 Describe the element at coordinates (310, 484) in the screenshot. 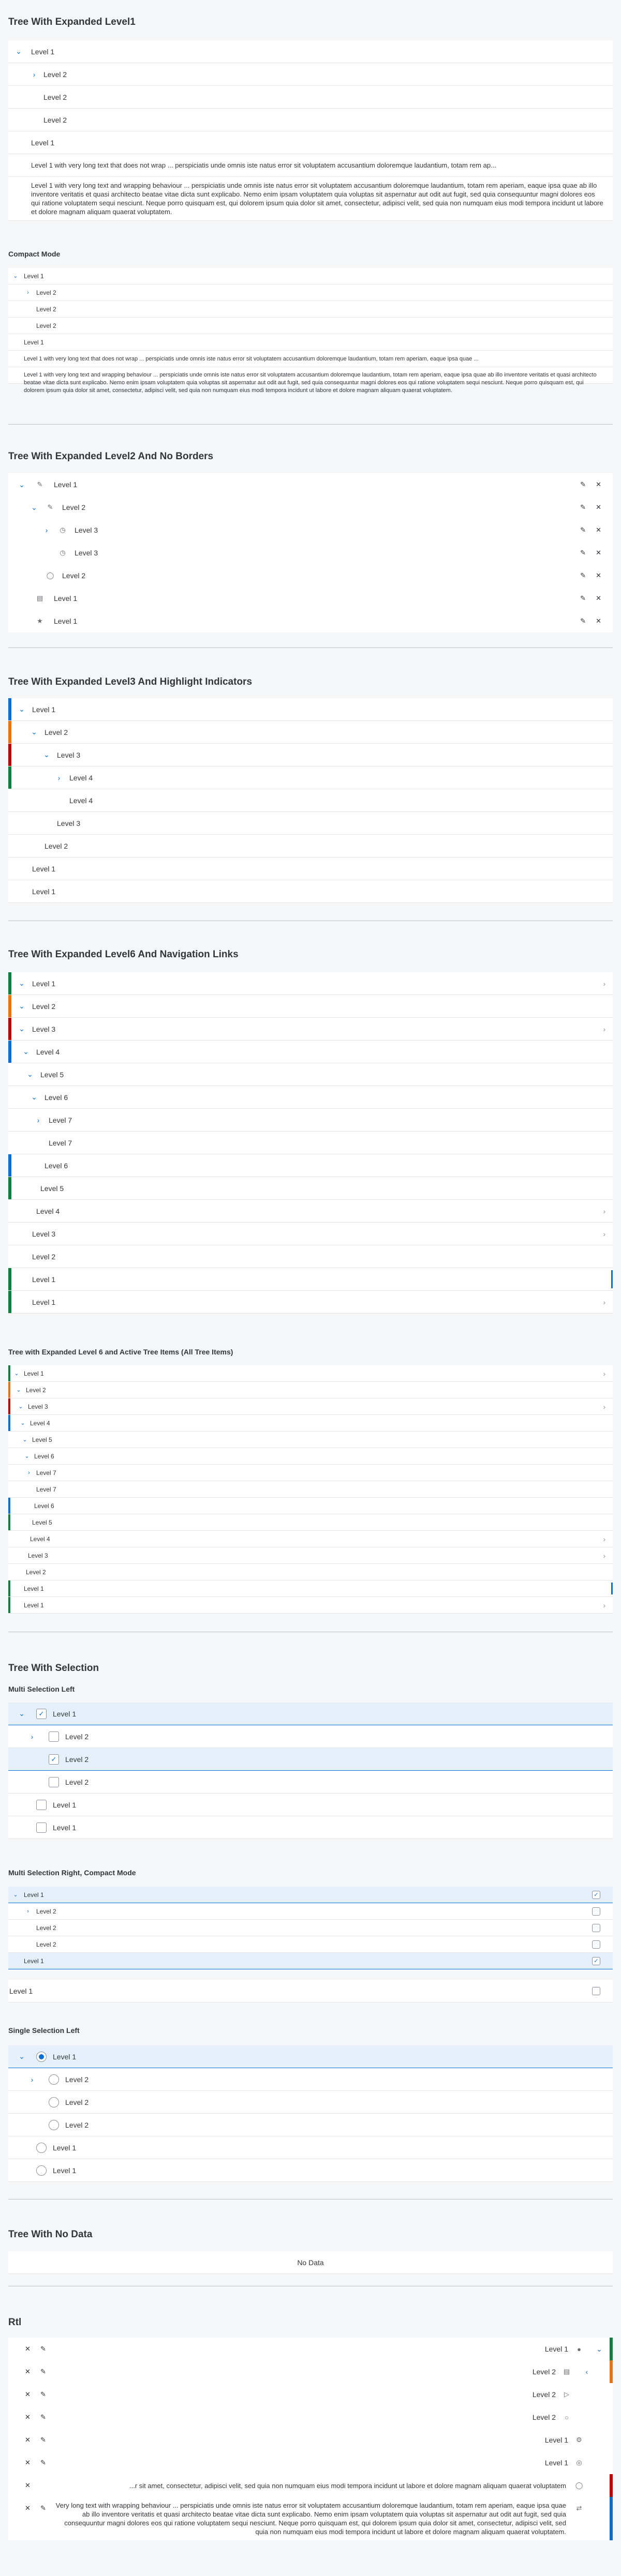

I see `tree-item: ⌄ ✎ Level 1 ✎ ✕` at that location.